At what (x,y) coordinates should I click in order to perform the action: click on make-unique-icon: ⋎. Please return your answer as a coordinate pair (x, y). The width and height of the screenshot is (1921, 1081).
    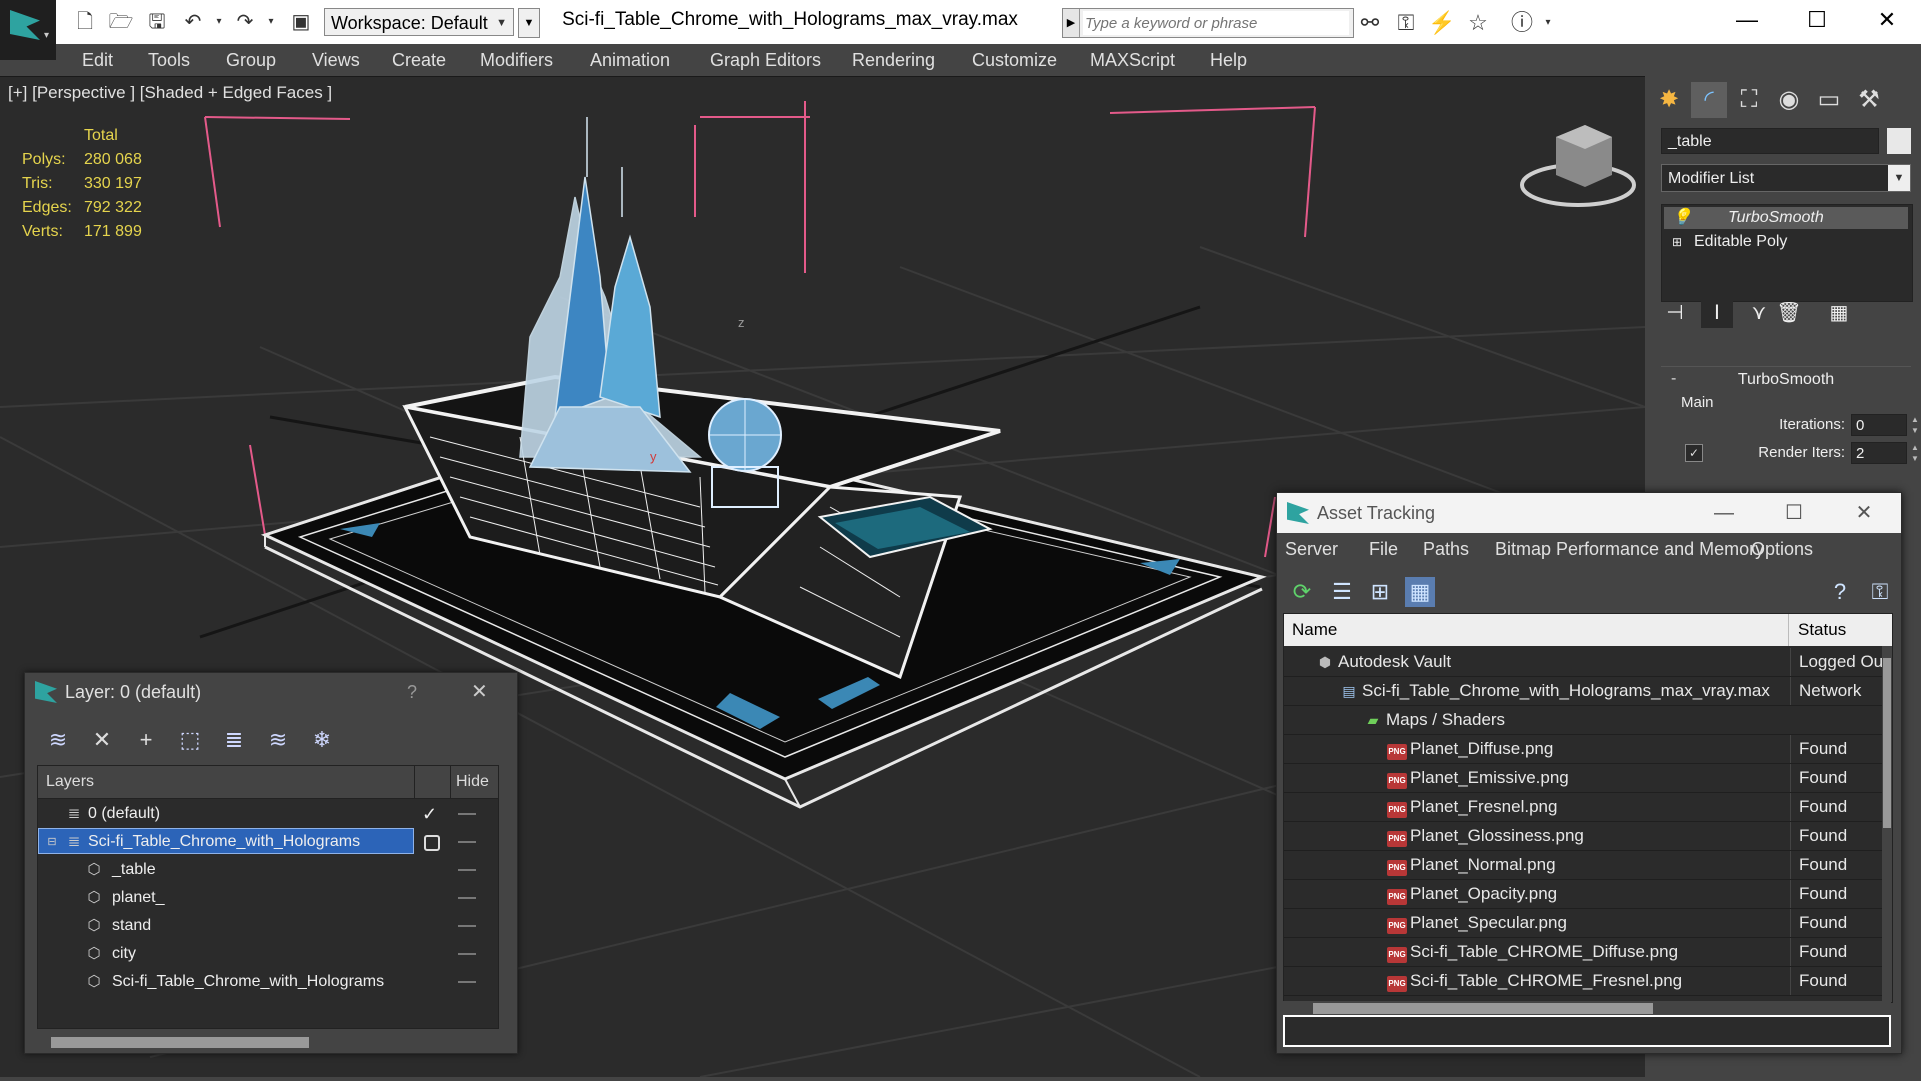
    Looking at the image, I should click on (1759, 313).